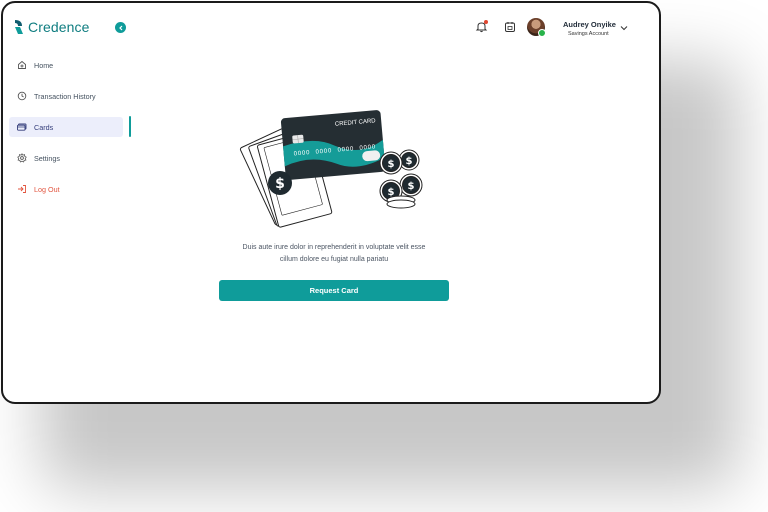 This screenshot has width=768, height=512. I want to click on sidebar-item-label: Cards, so click(44, 127).